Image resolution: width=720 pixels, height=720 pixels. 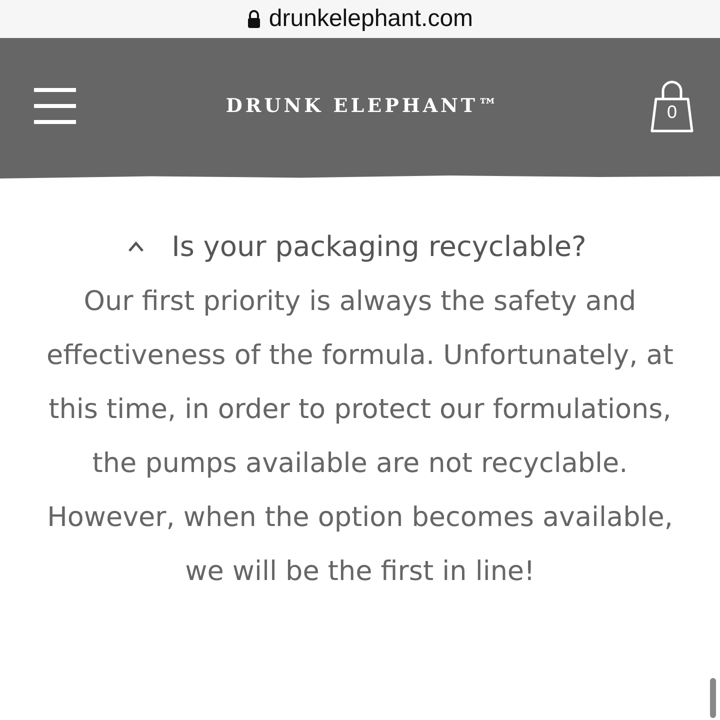 What do you see at coordinates (55, 106) in the screenshot?
I see `menu-icon` at bounding box center [55, 106].